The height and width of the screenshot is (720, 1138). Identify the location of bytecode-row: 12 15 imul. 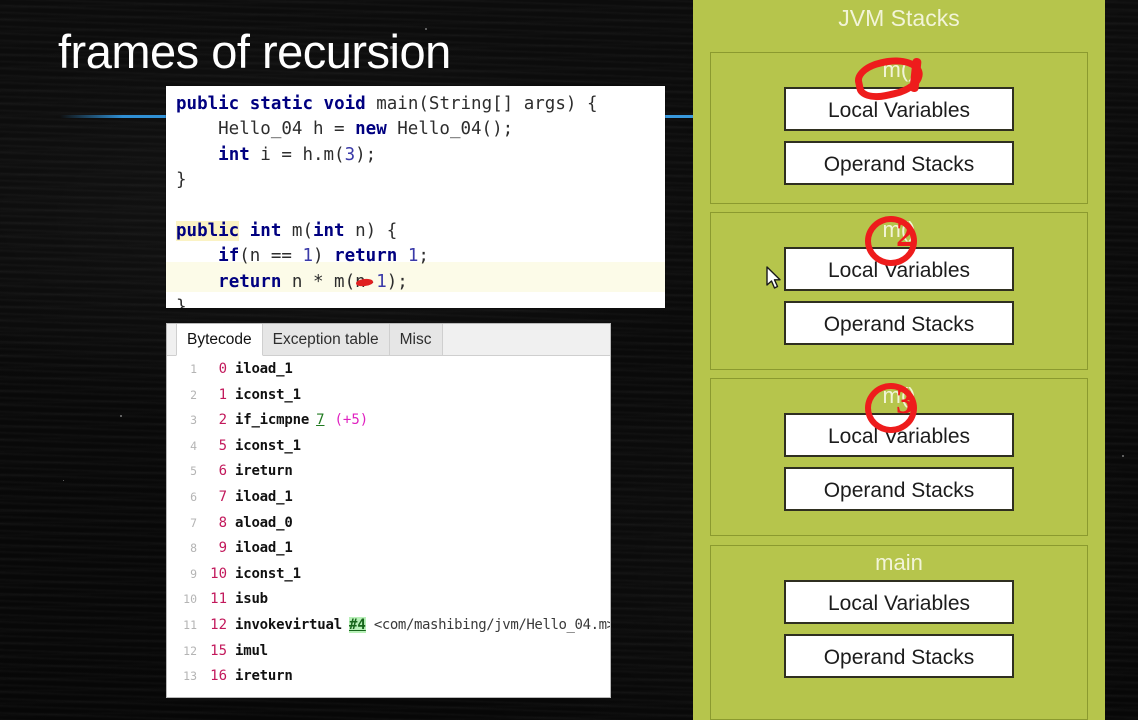
(388, 656).